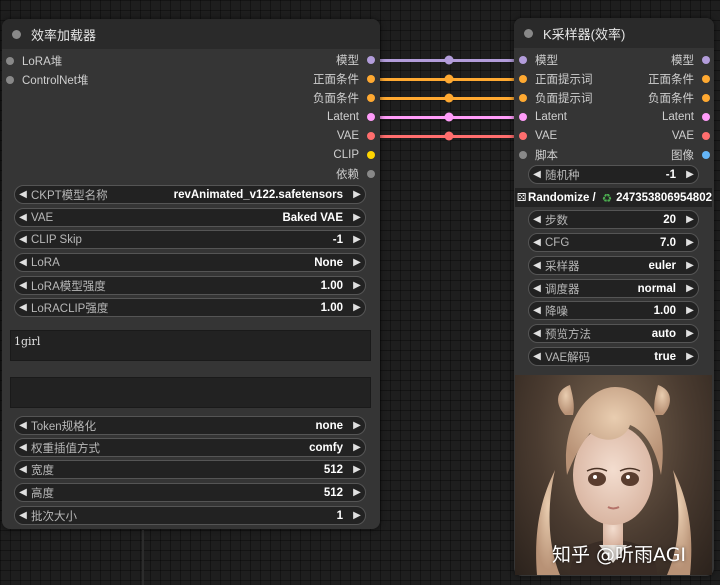 This screenshot has width=720, height=585. Describe the element at coordinates (190, 239) in the screenshot. I see `widget-clip-skip: ◀ CLIP Skip -1 ▶` at that location.